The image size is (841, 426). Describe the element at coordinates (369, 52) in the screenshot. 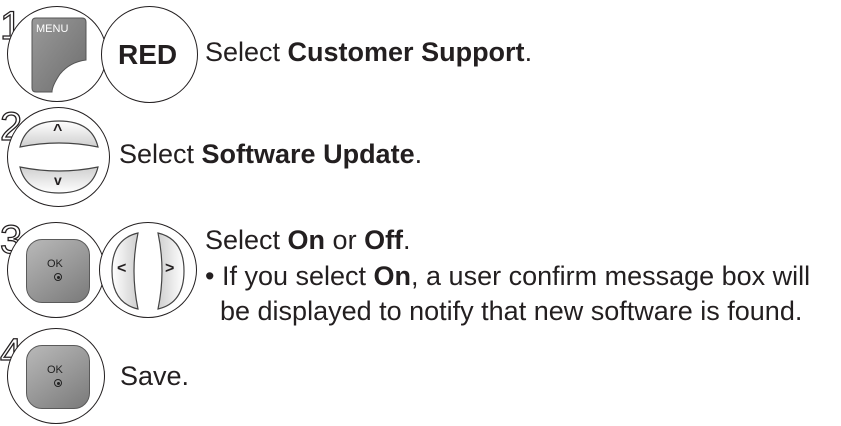

I see `step1-text: Select Customer Support.` at that location.